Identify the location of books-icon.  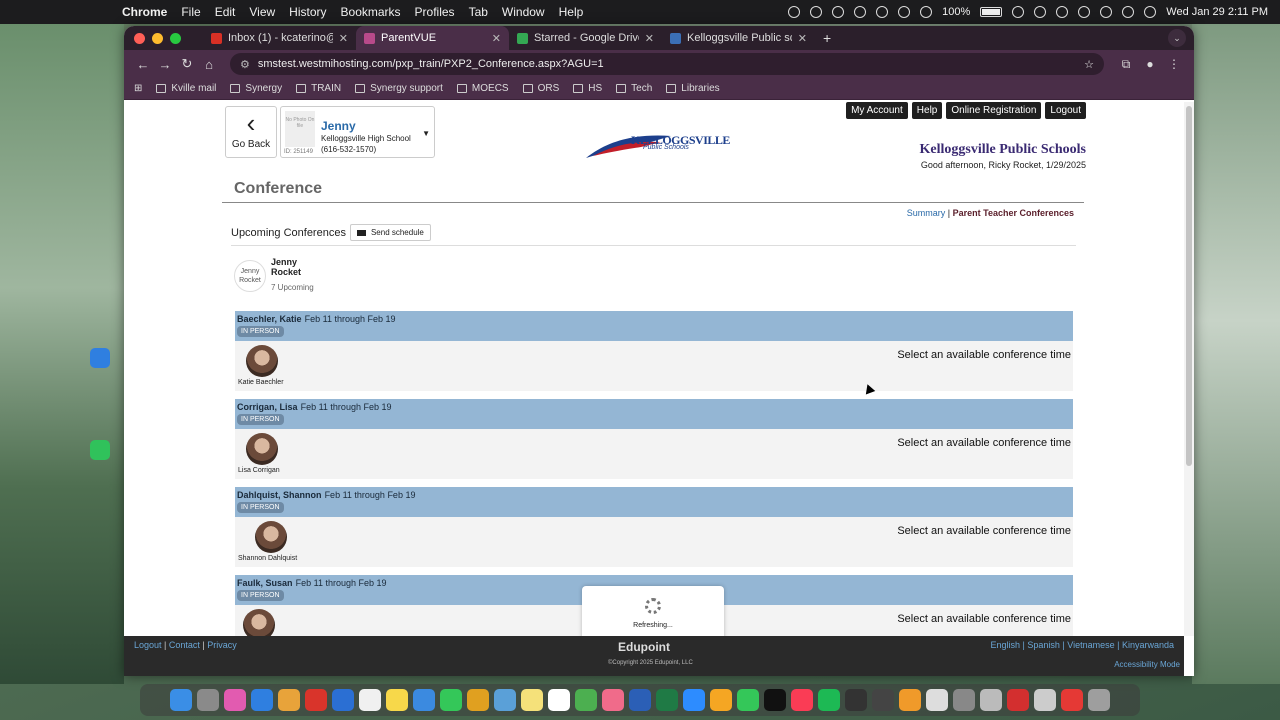
(910, 700).